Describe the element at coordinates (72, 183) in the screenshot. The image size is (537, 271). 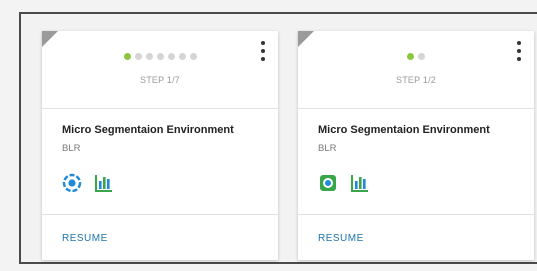
I see `target-ring-icon` at that location.